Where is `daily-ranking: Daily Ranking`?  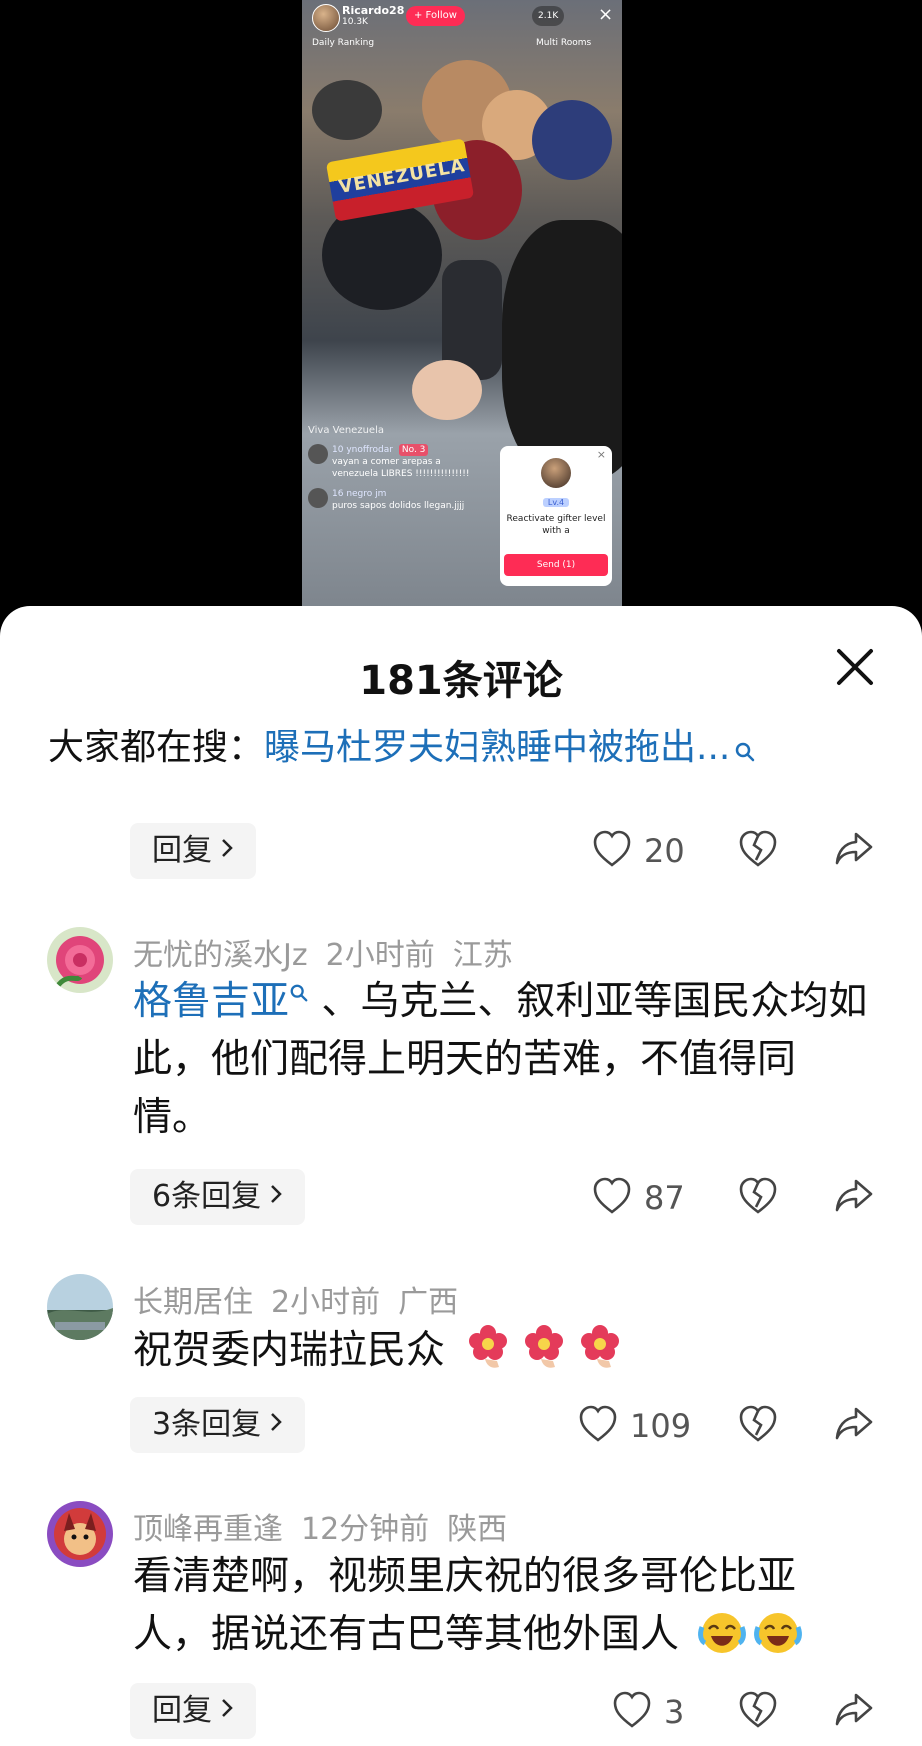
daily-ranking: Daily Ranking is located at coordinates (343, 43).